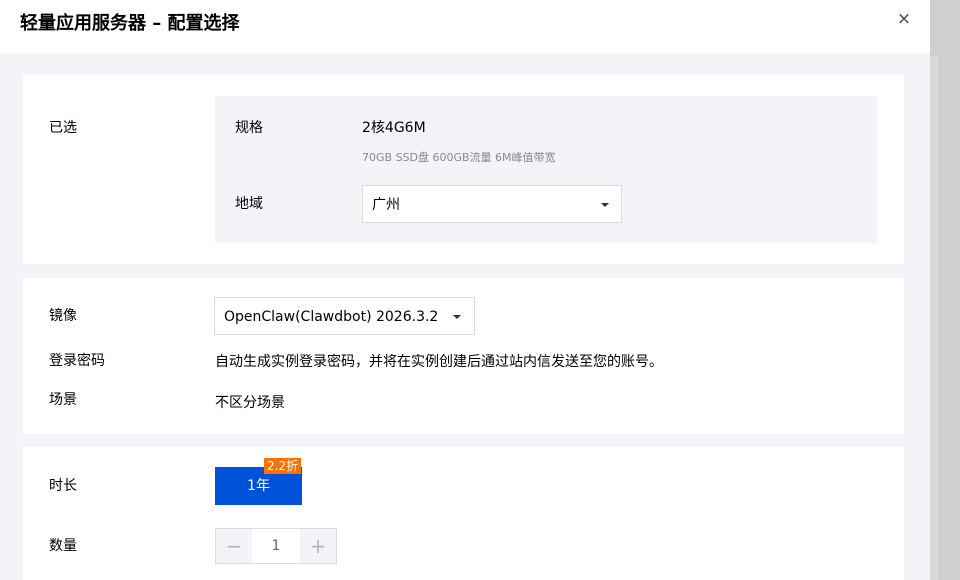 This screenshot has height=580, width=960. I want to click on spec-value: 2核4G6M, so click(394, 128).